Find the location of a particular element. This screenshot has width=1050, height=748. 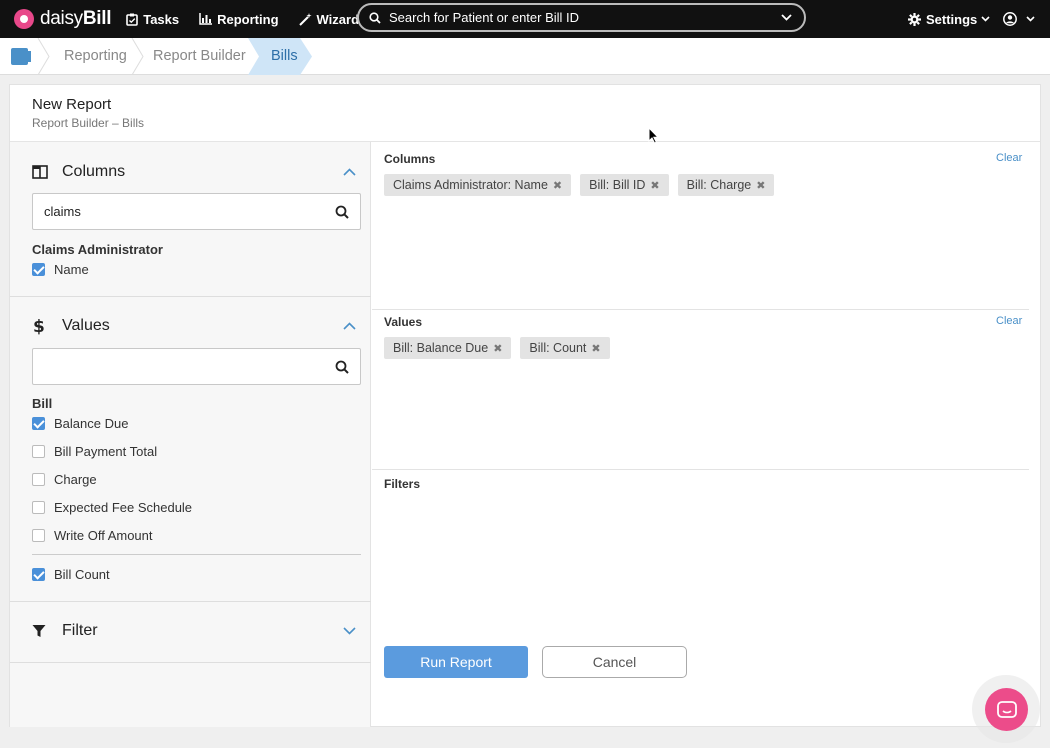

filter-section-header: Filter is located at coordinates (190, 631).